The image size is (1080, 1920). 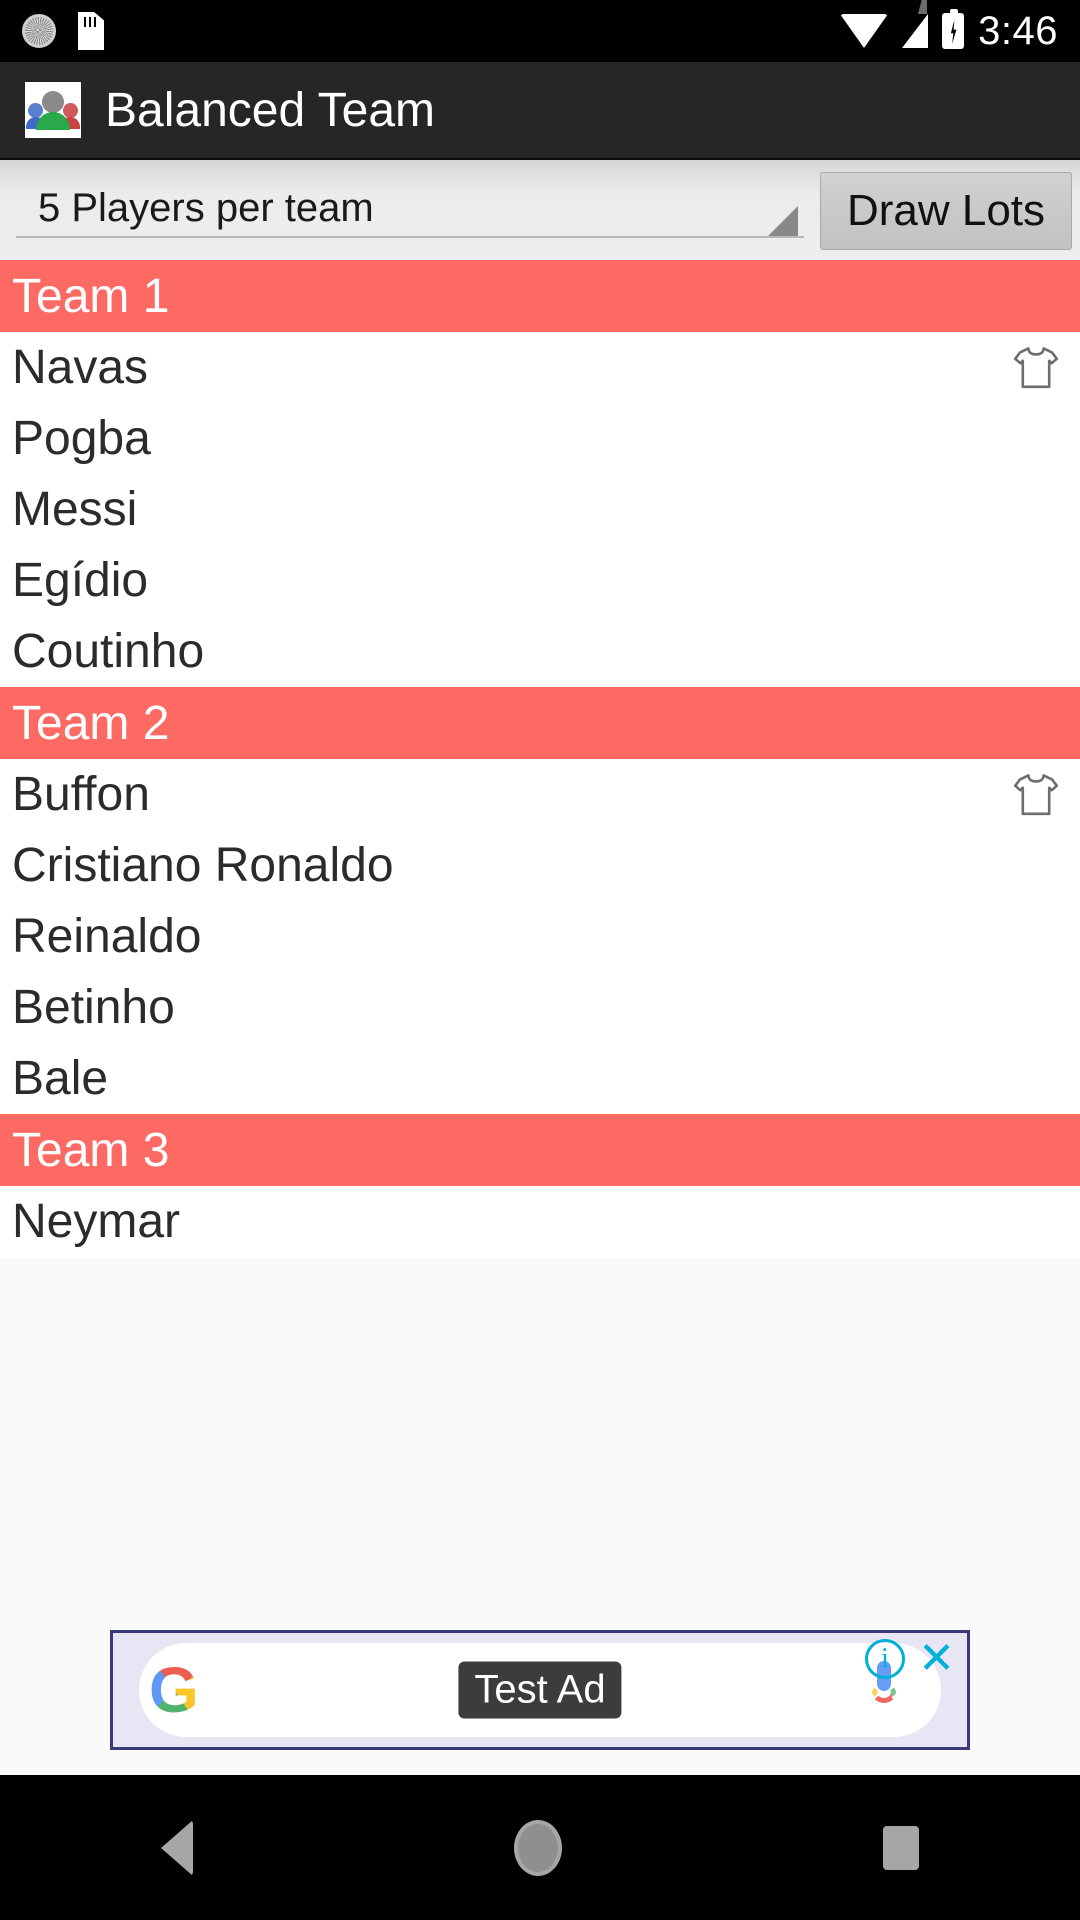 What do you see at coordinates (1018, 30) in the screenshot?
I see `status-bar-clock: 3:46` at bounding box center [1018, 30].